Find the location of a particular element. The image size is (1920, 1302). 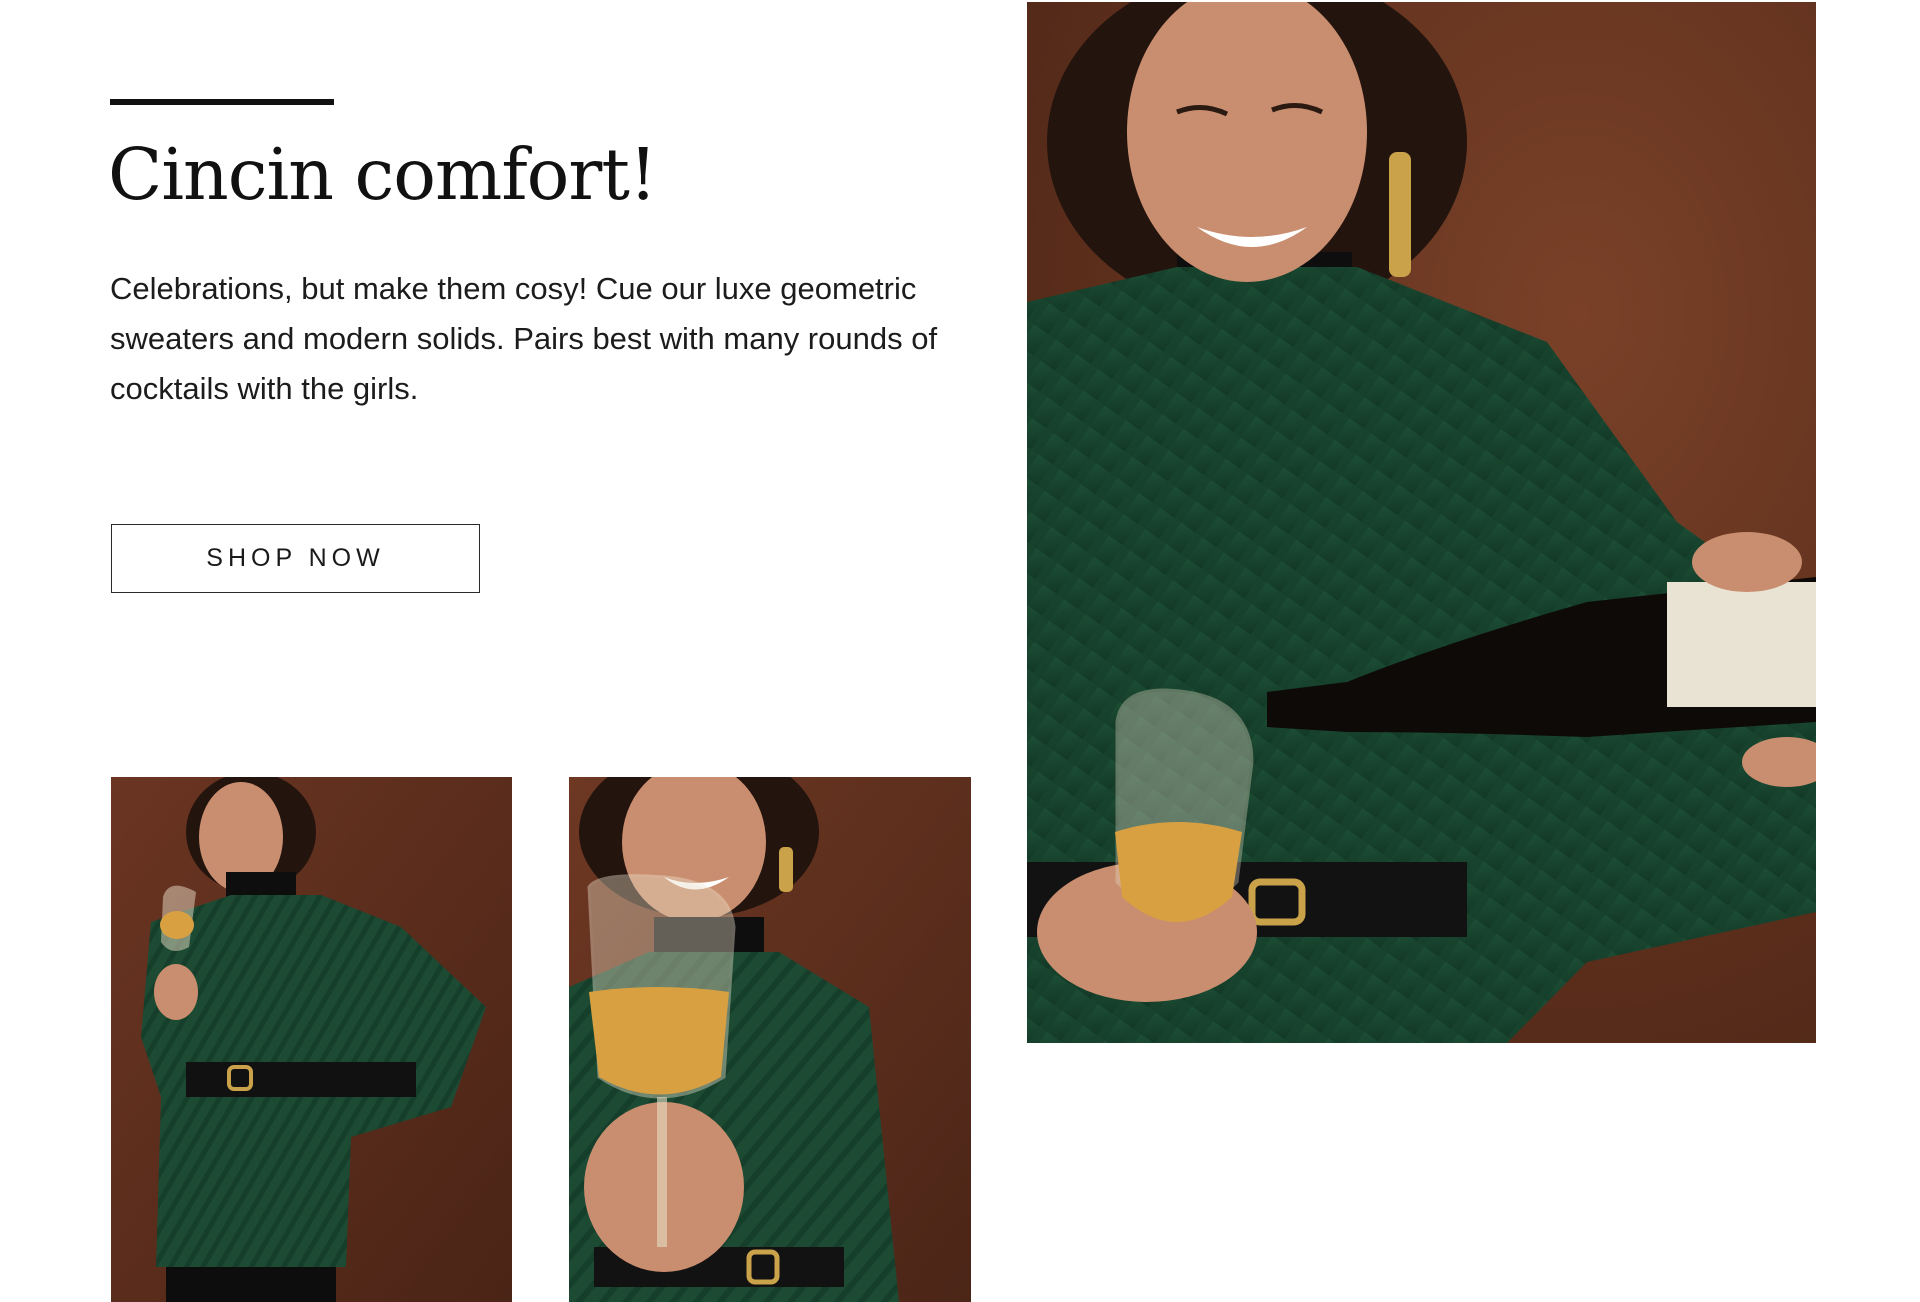

woman-holding-wine-glass-photo is located at coordinates (311, 1039).